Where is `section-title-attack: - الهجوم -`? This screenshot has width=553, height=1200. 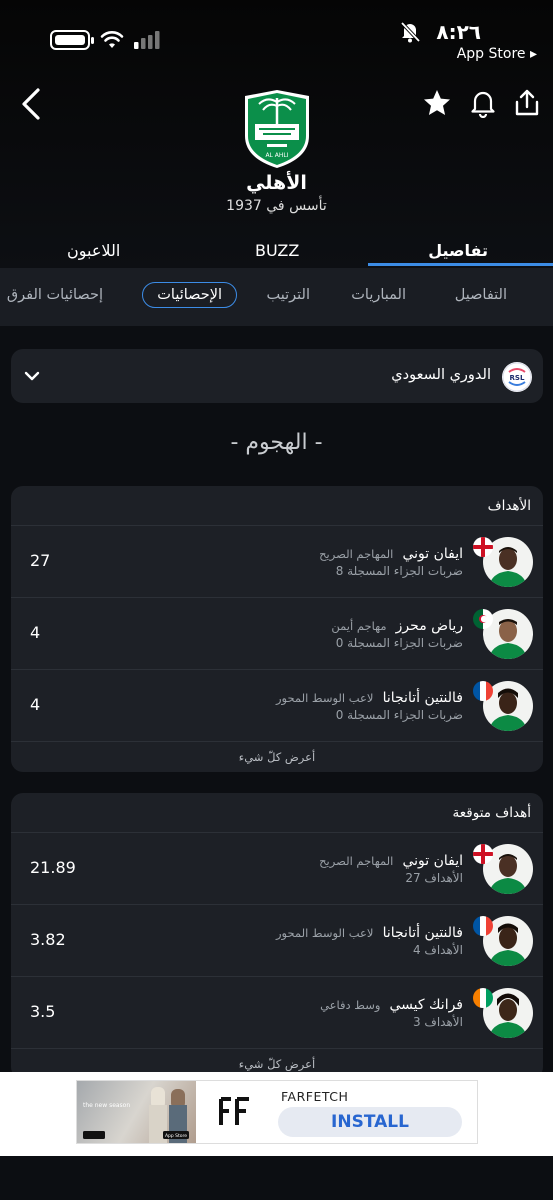
section-title-attack: - الهجوم - is located at coordinates (276, 442).